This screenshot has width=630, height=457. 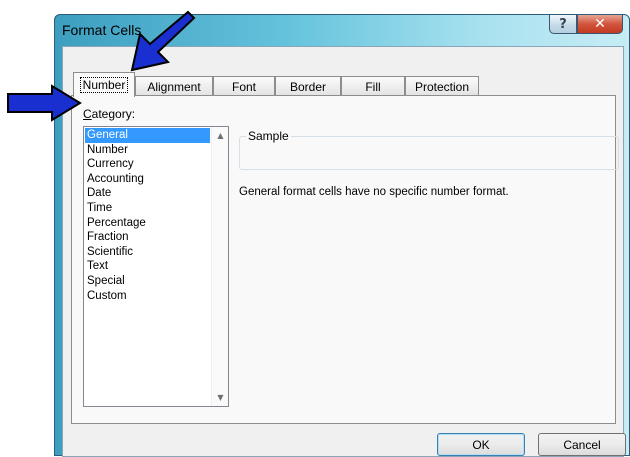 What do you see at coordinates (104, 85) in the screenshot?
I see `tab-label: Number` at bounding box center [104, 85].